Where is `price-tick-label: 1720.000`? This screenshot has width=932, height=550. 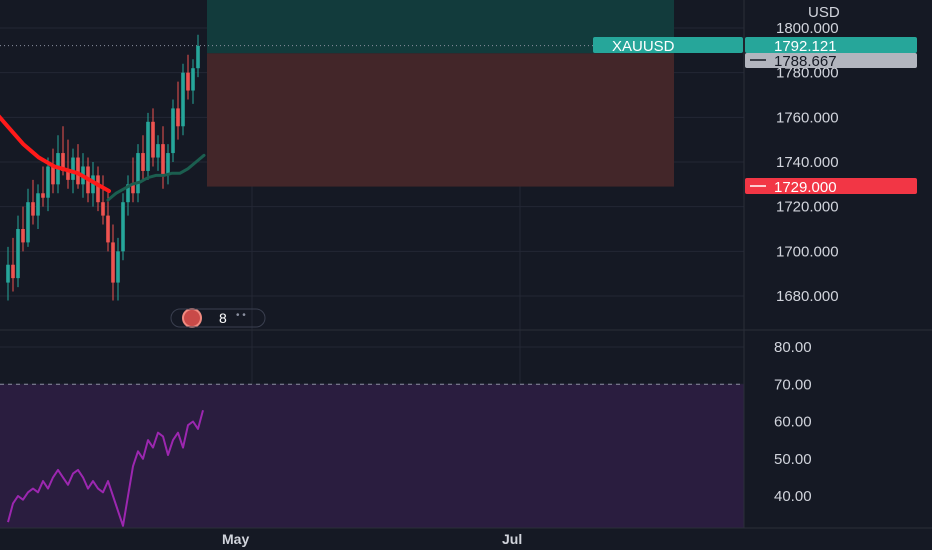
price-tick-label: 1720.000 is located at coordinates (807, 207).